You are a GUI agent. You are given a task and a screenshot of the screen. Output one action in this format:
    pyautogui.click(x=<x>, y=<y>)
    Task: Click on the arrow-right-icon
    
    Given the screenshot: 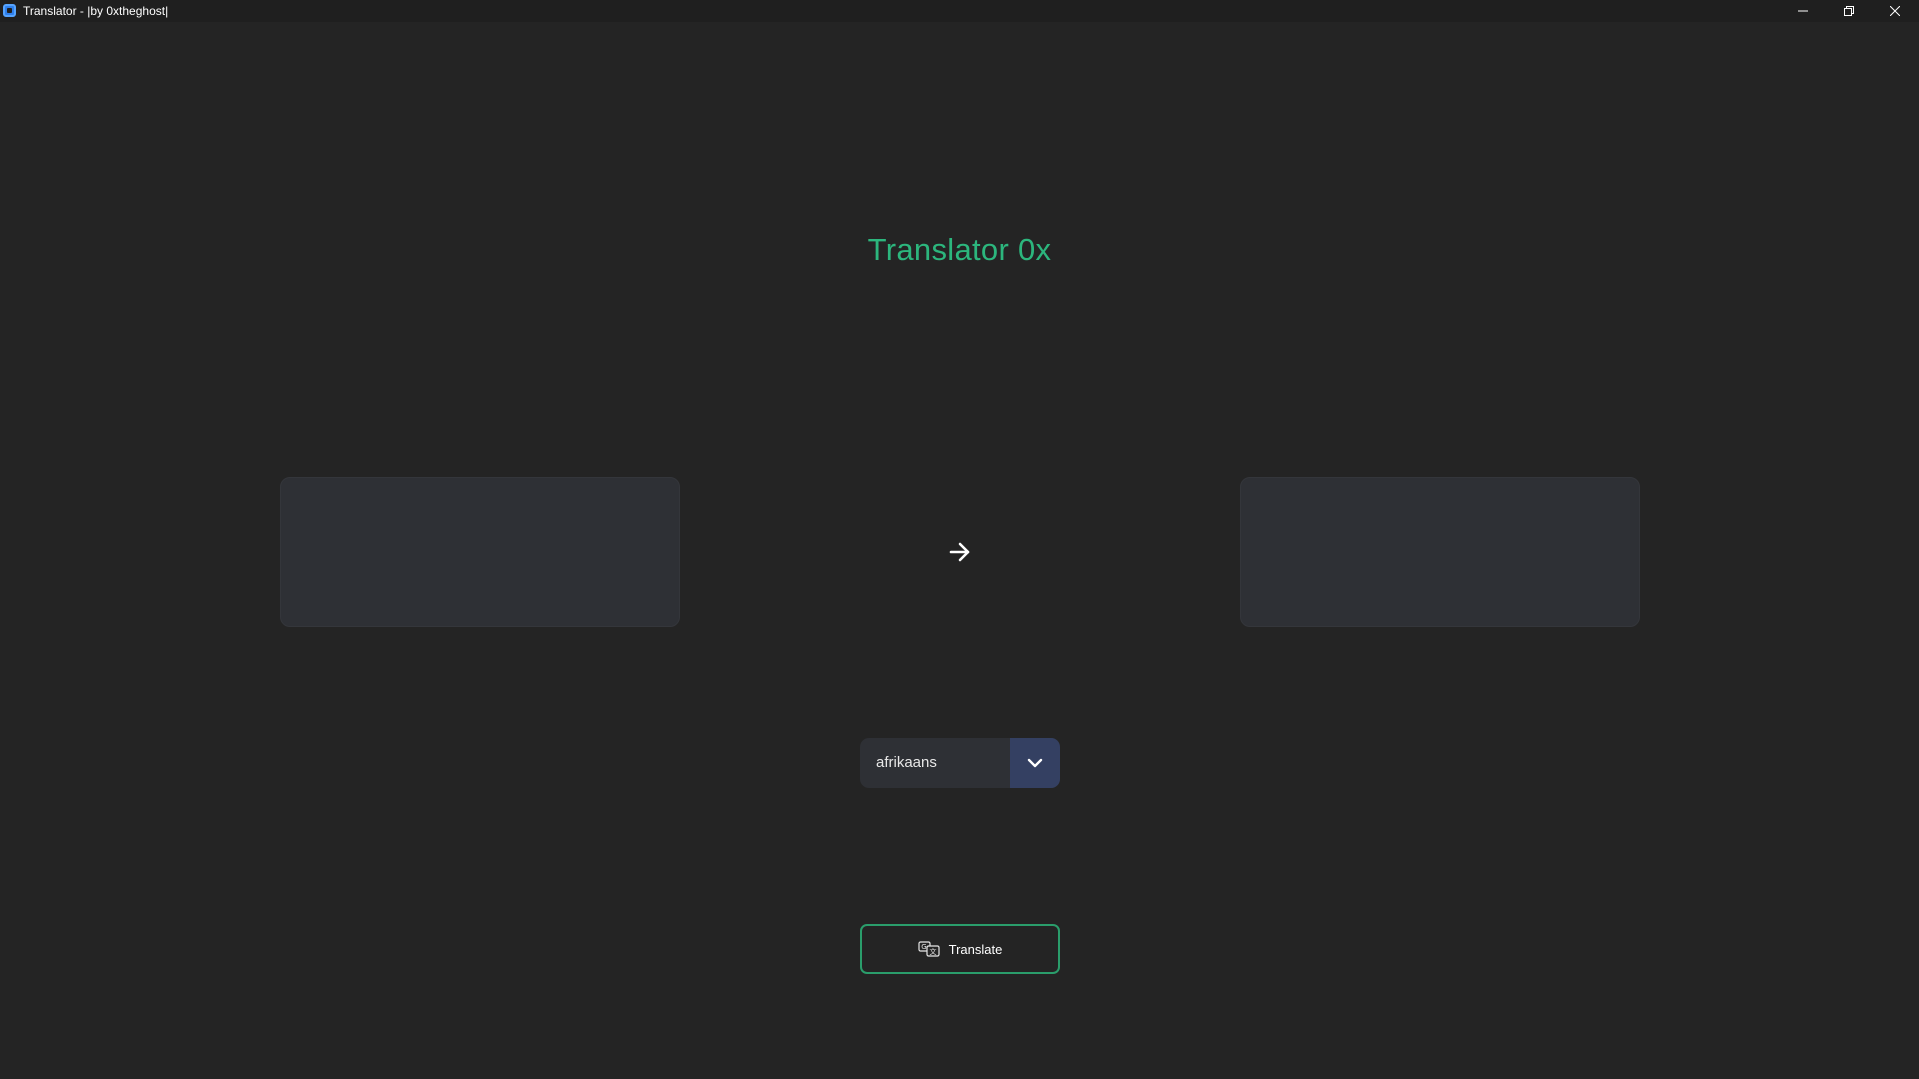 What is the action you would take?
    pyautogui.click(x=959, y=552)
    